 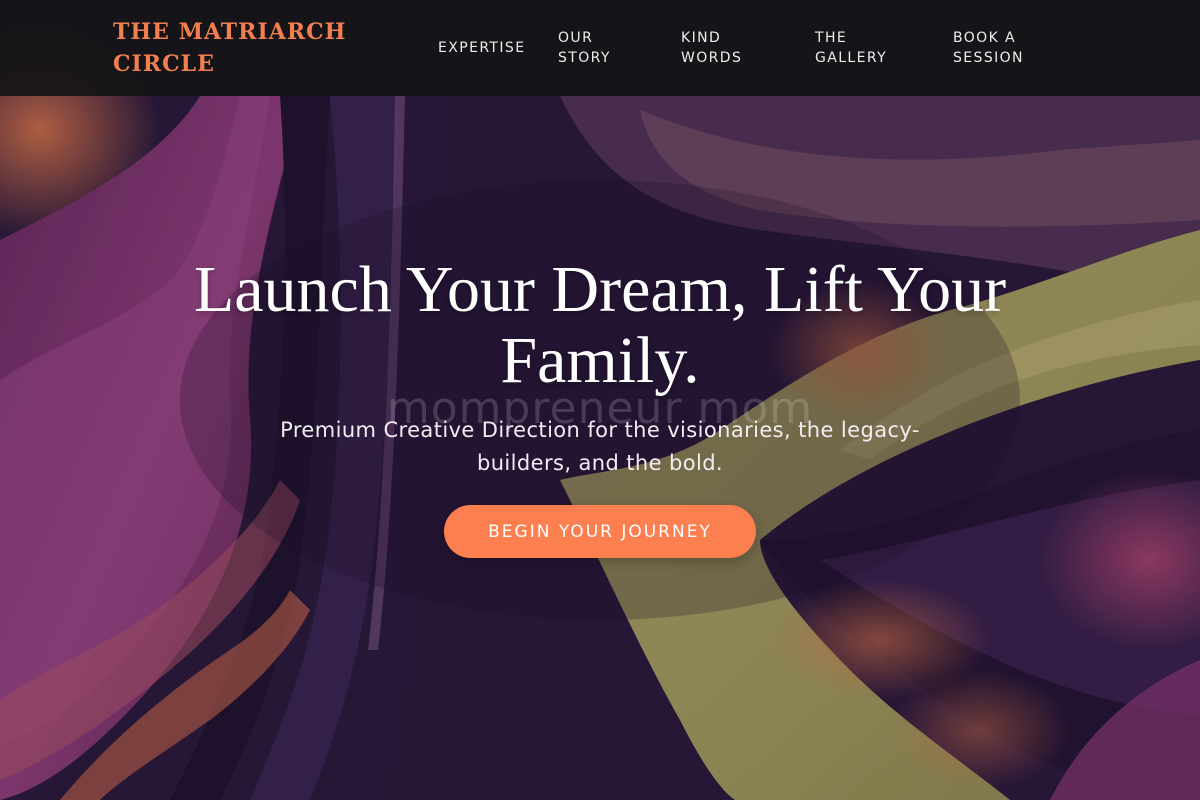 I want to click on hero-title: Launch Your Dream, Lift Your Family., so click(x=600, y=325).